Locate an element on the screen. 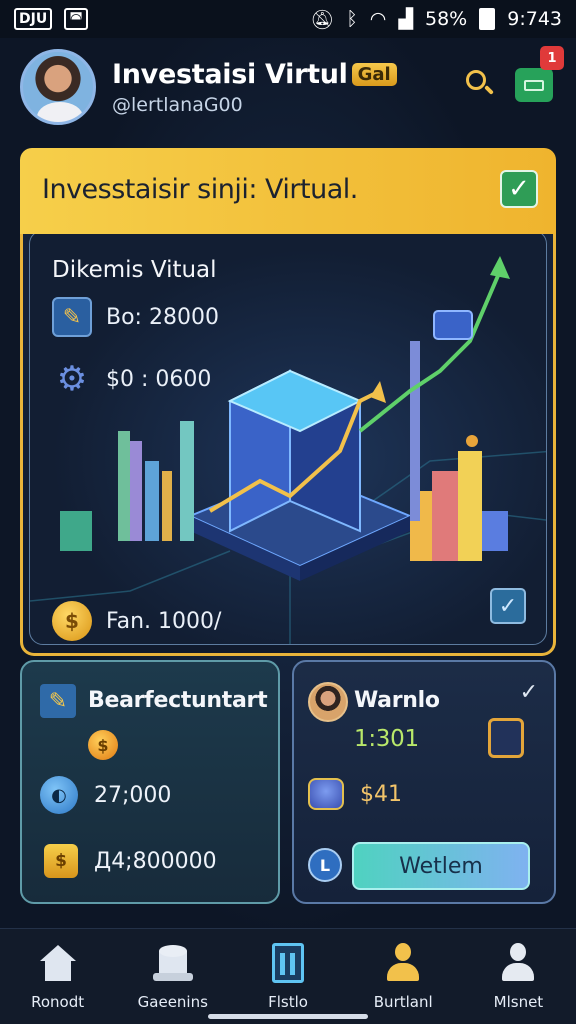 The width and height of the screenshot is (576, 1024). clock-icon: L is located at coordinates (325, 865).